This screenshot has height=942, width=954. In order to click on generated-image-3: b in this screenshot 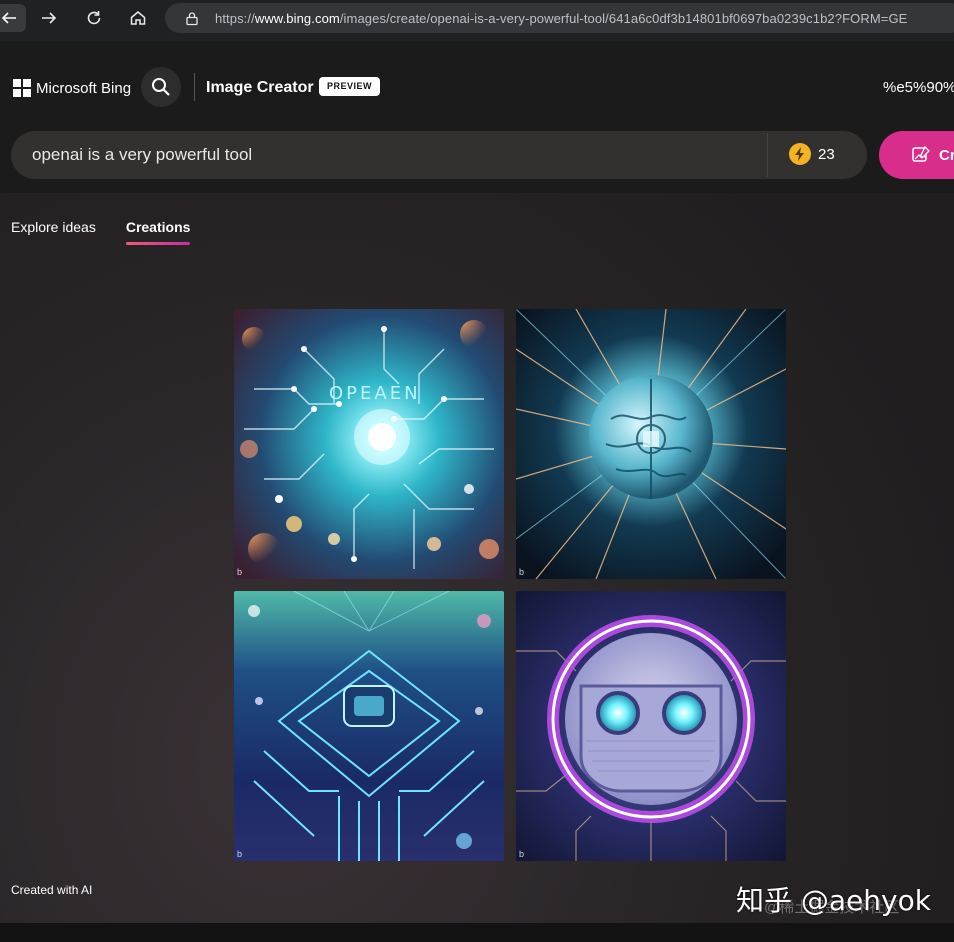, I will do `click(369, 726)`.